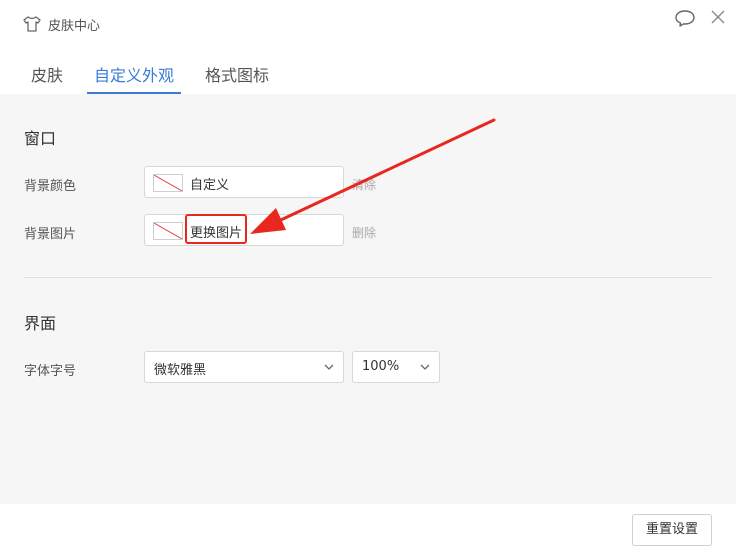 The width and height of the screenshot is (736, 556). I want to click on annotation-arrow, so click(373, 176).